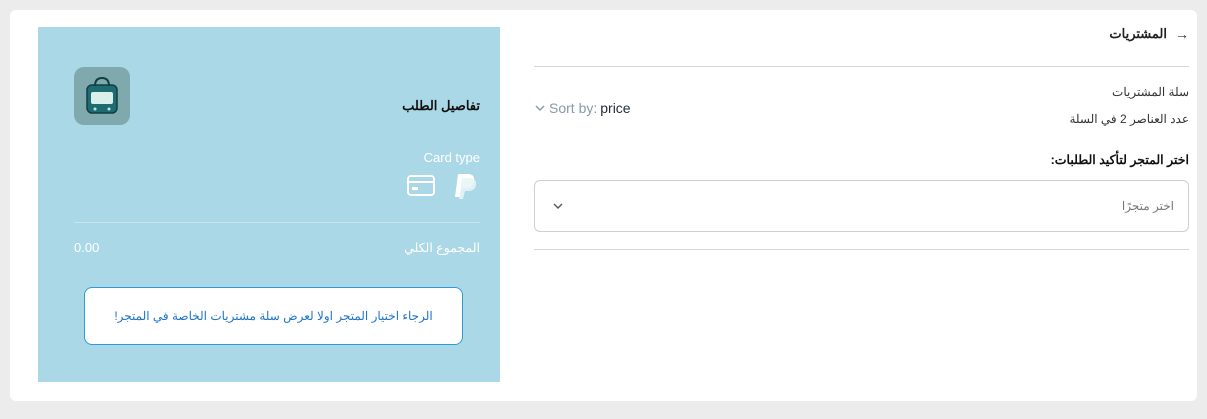 This screenshot has width=1207, height=419. Describe the element at coordinates (443, 187) in the screenshot. I see `payment-methods` at that location.